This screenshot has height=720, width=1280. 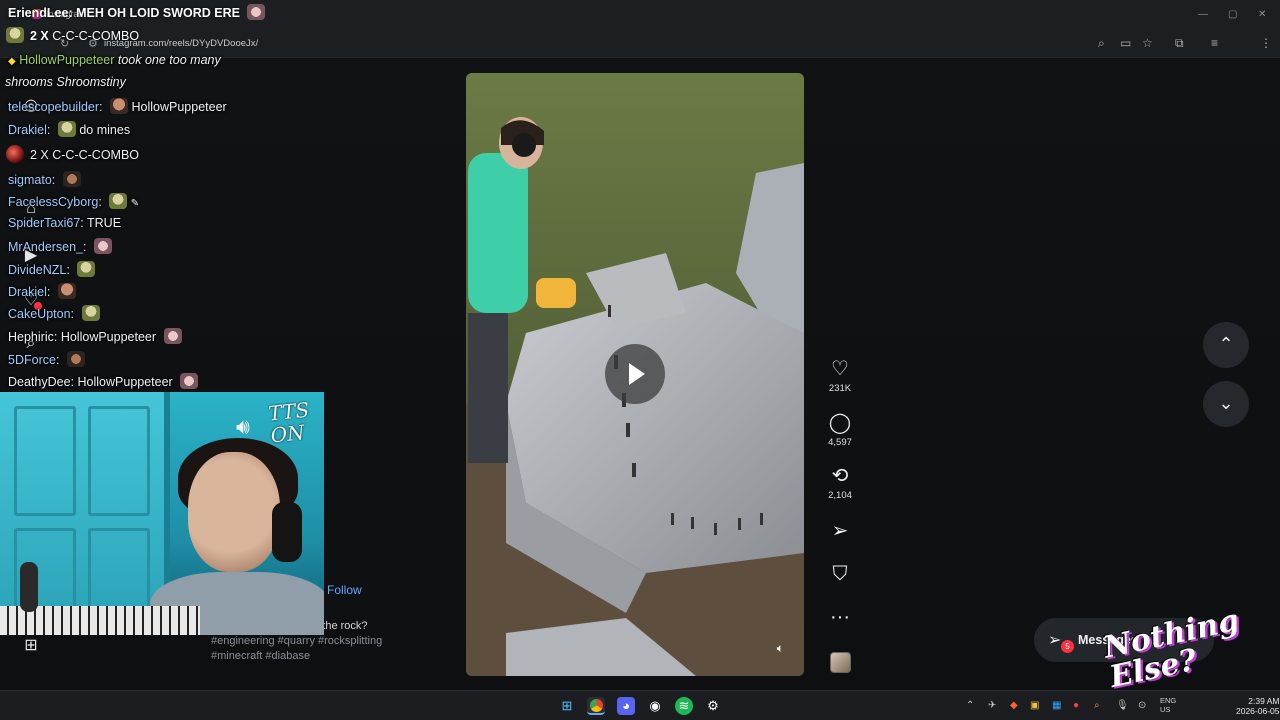 I want to click on tray-network-icon: ⊙, so click(x=1142, y=705).